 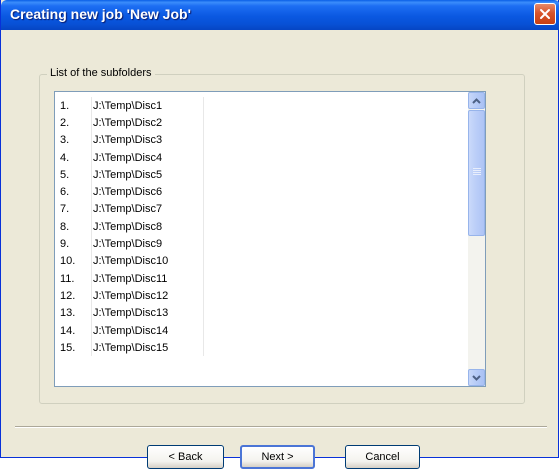 I want to click on scroll-up-button, so click(x=476, y=100).